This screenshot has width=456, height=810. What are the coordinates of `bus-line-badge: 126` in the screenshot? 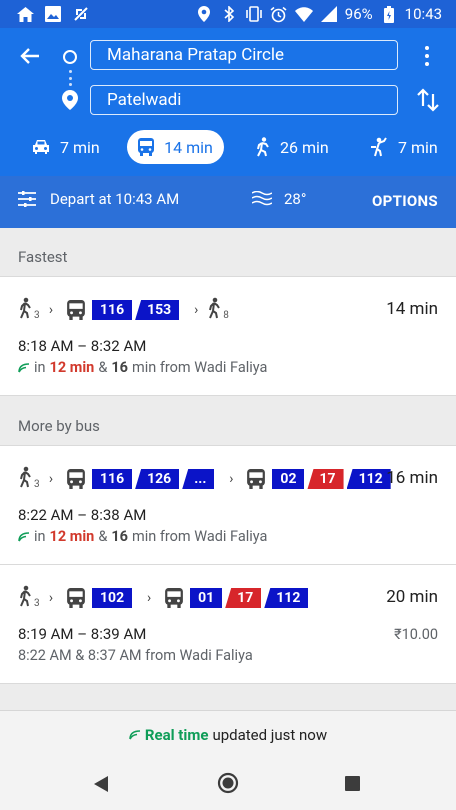 It's located at (157, 479).